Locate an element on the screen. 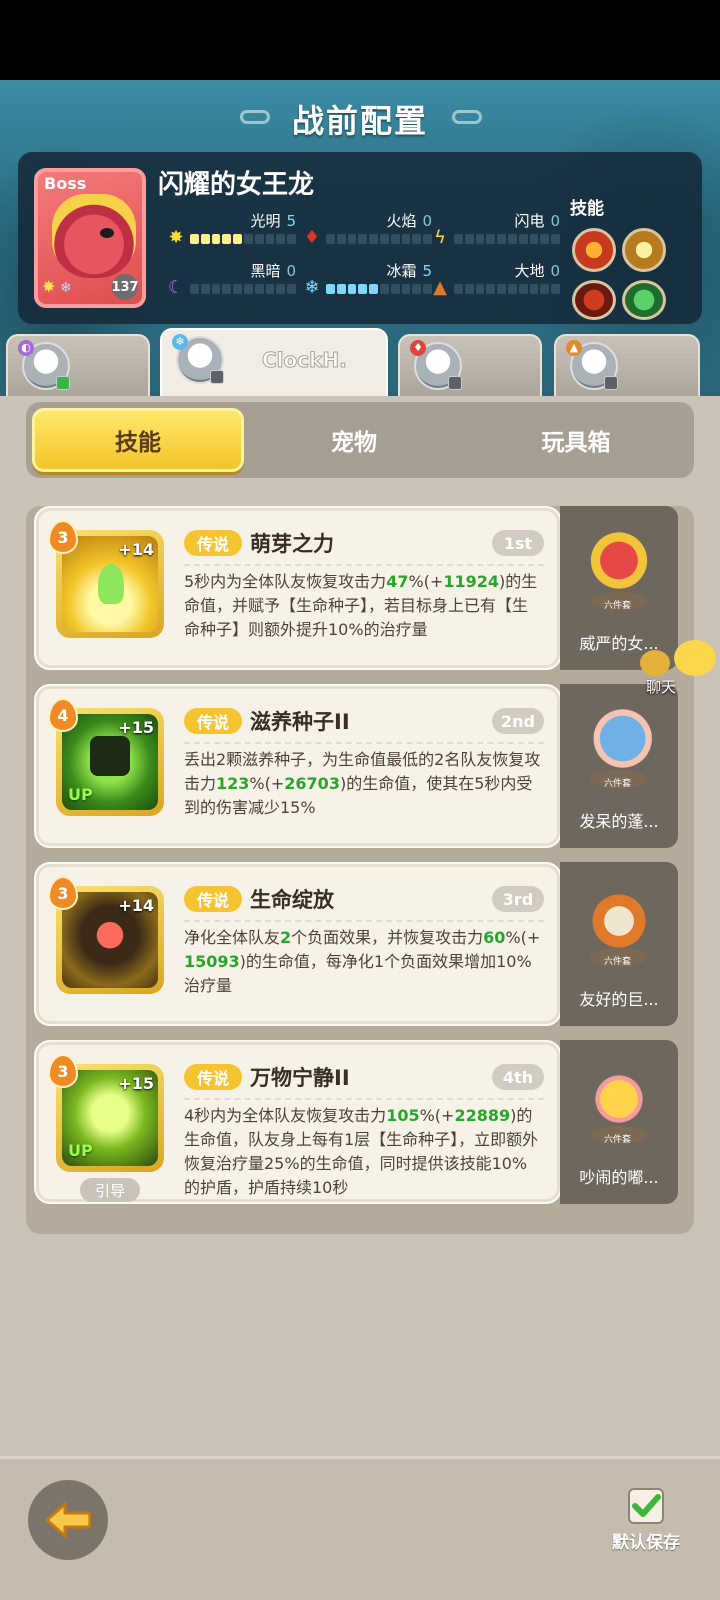  stat-dark: ☾ 黑暗 0 is located at coordinates (231, 280).